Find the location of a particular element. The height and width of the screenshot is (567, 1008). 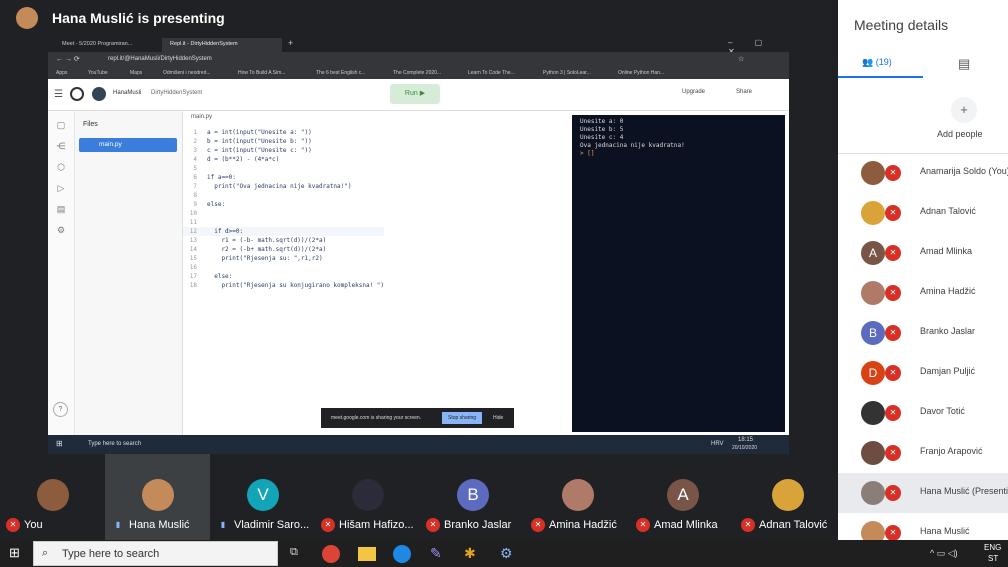

windows-icon: ⊞ is located at coordinates (59, 443).